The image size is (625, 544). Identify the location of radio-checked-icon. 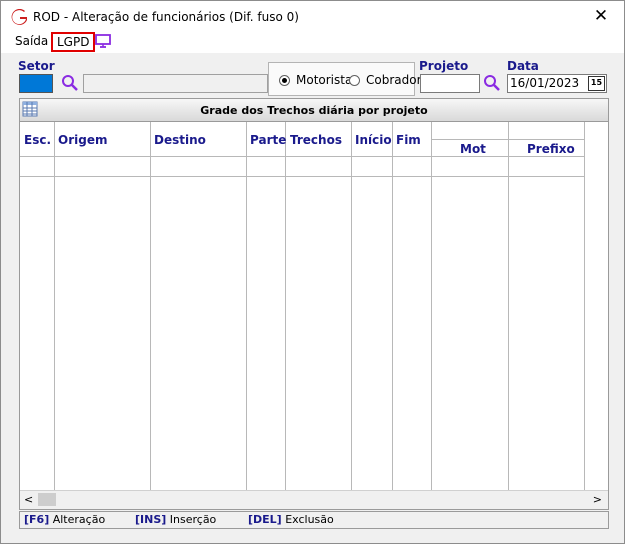
(284, 80).